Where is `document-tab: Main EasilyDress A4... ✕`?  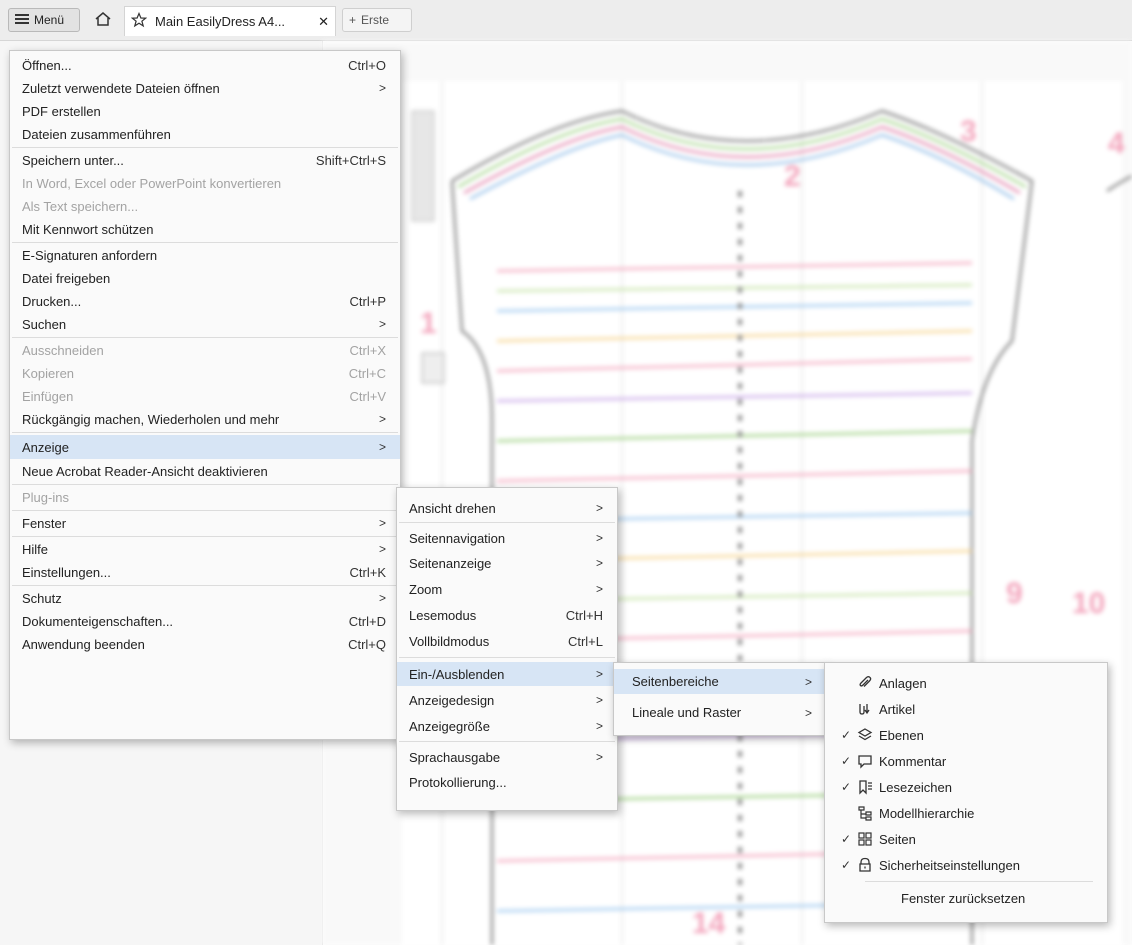
document-tab: Main EasilyDress A4... ✕ is located at coordinates (230, 21).